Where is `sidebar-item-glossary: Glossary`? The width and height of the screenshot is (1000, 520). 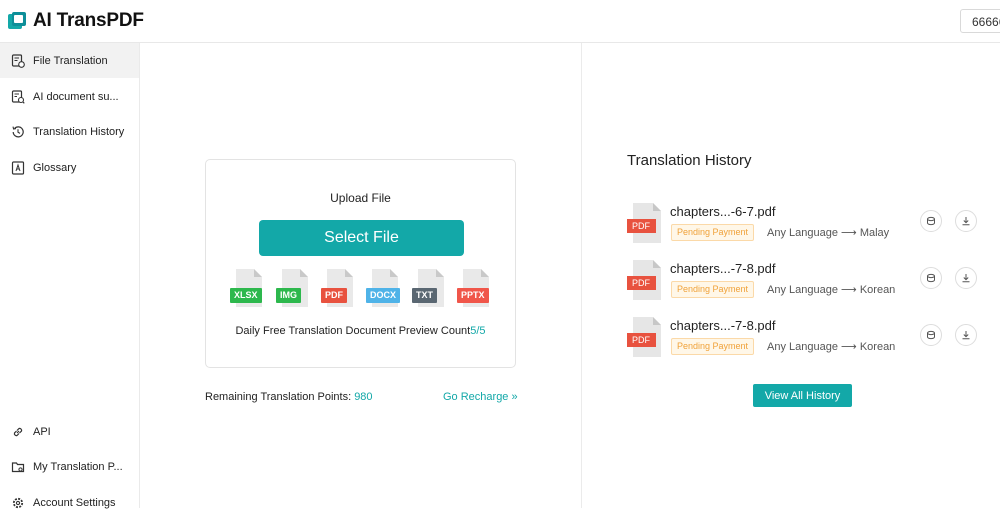
sidebar-item-glossary: Glossary is located at coordinates (69, 167).